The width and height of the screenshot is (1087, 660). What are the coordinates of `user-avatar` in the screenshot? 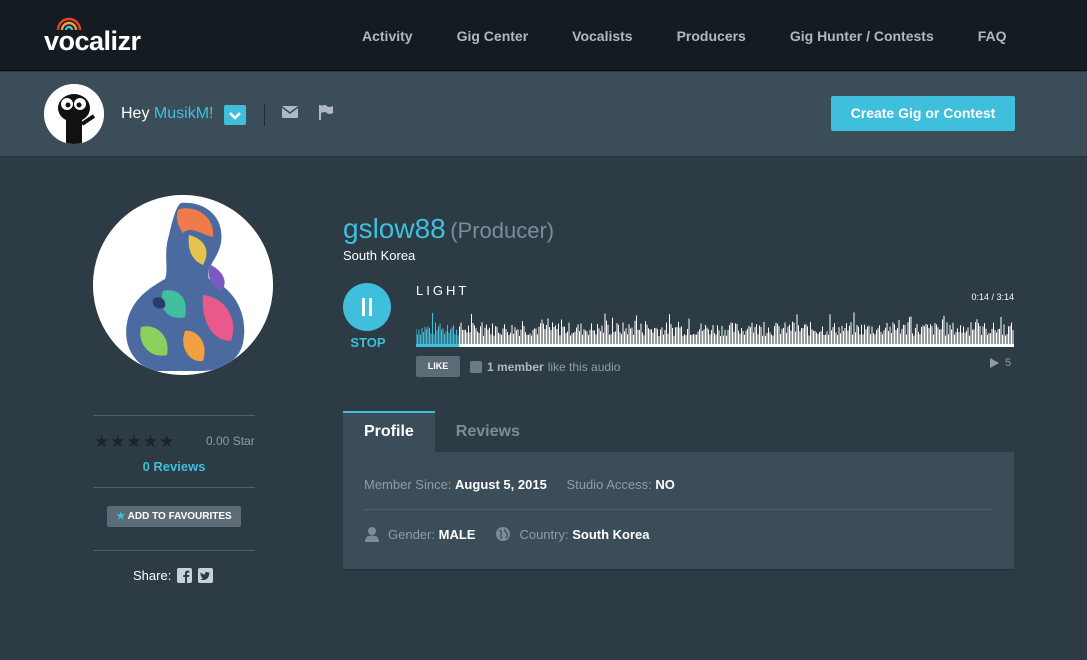 It's located at (74, 114).